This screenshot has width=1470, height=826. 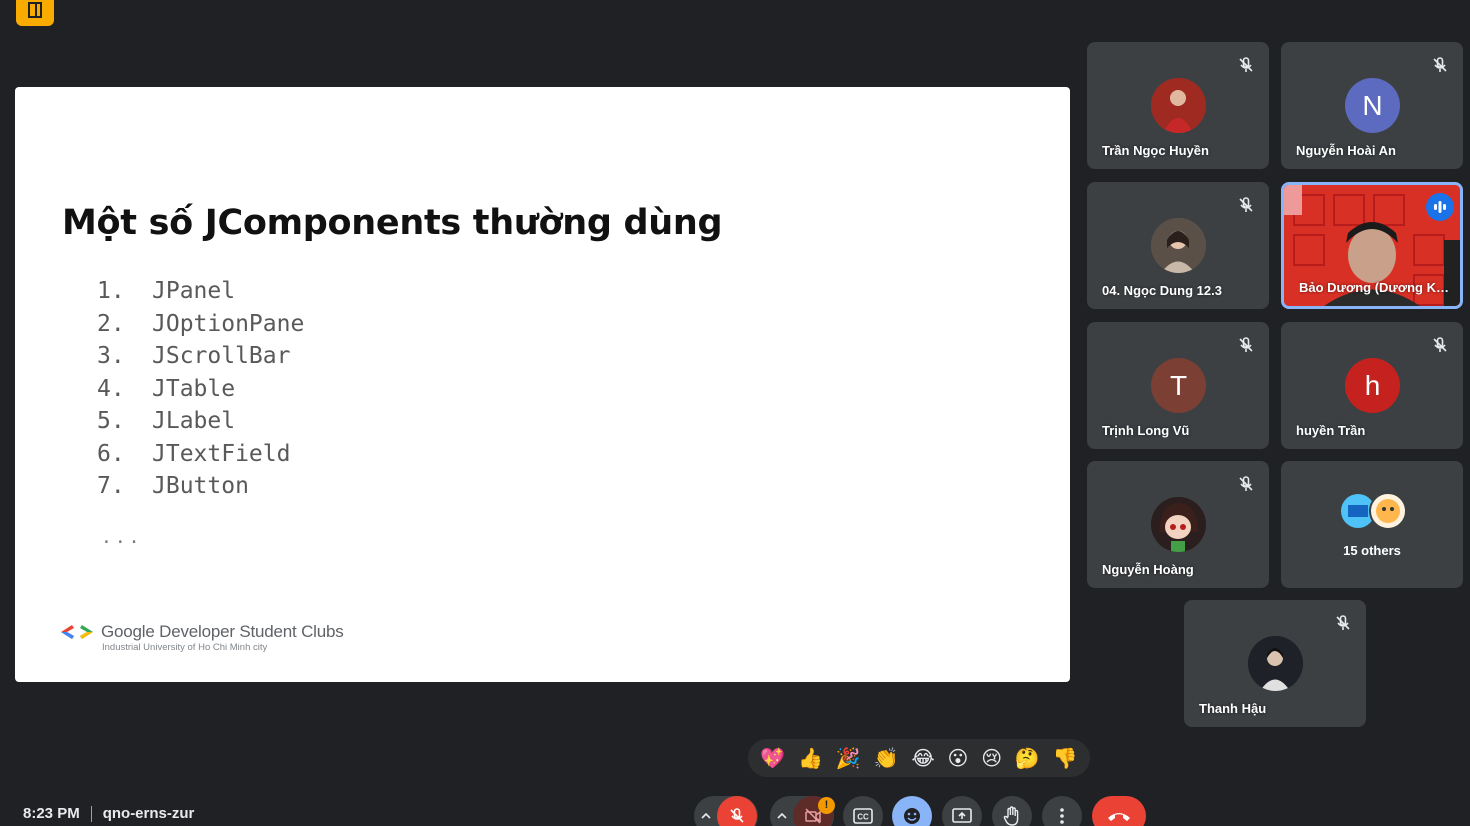 I want to click on meeting-info: 8:23 PM qno-erns-zur, so click(x=108, y=813).